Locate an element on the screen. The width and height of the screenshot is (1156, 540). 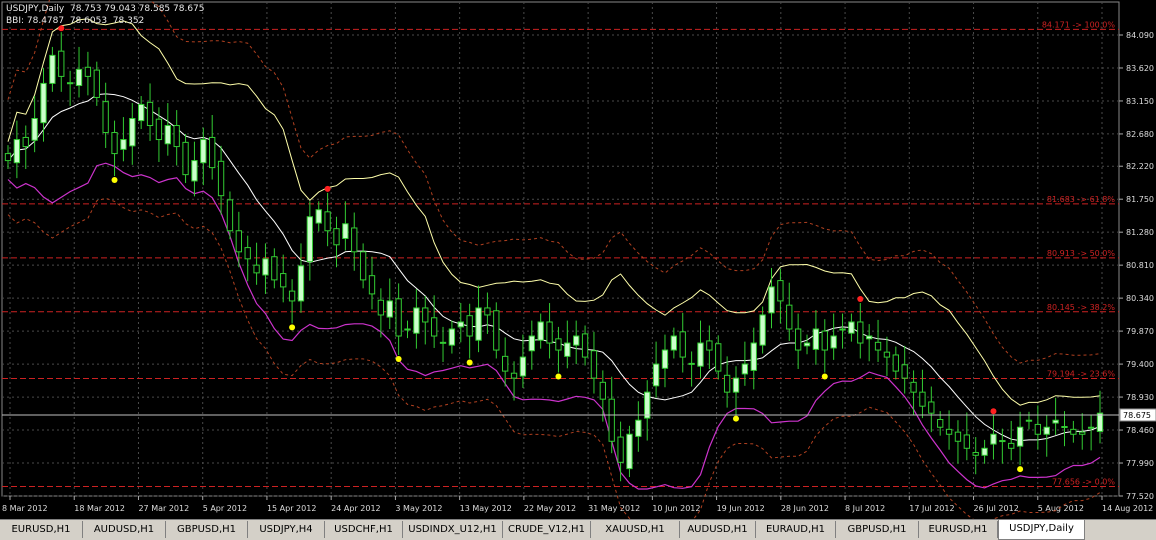
price-tick-label: 83.620 is located at coordinates (1140, 68).